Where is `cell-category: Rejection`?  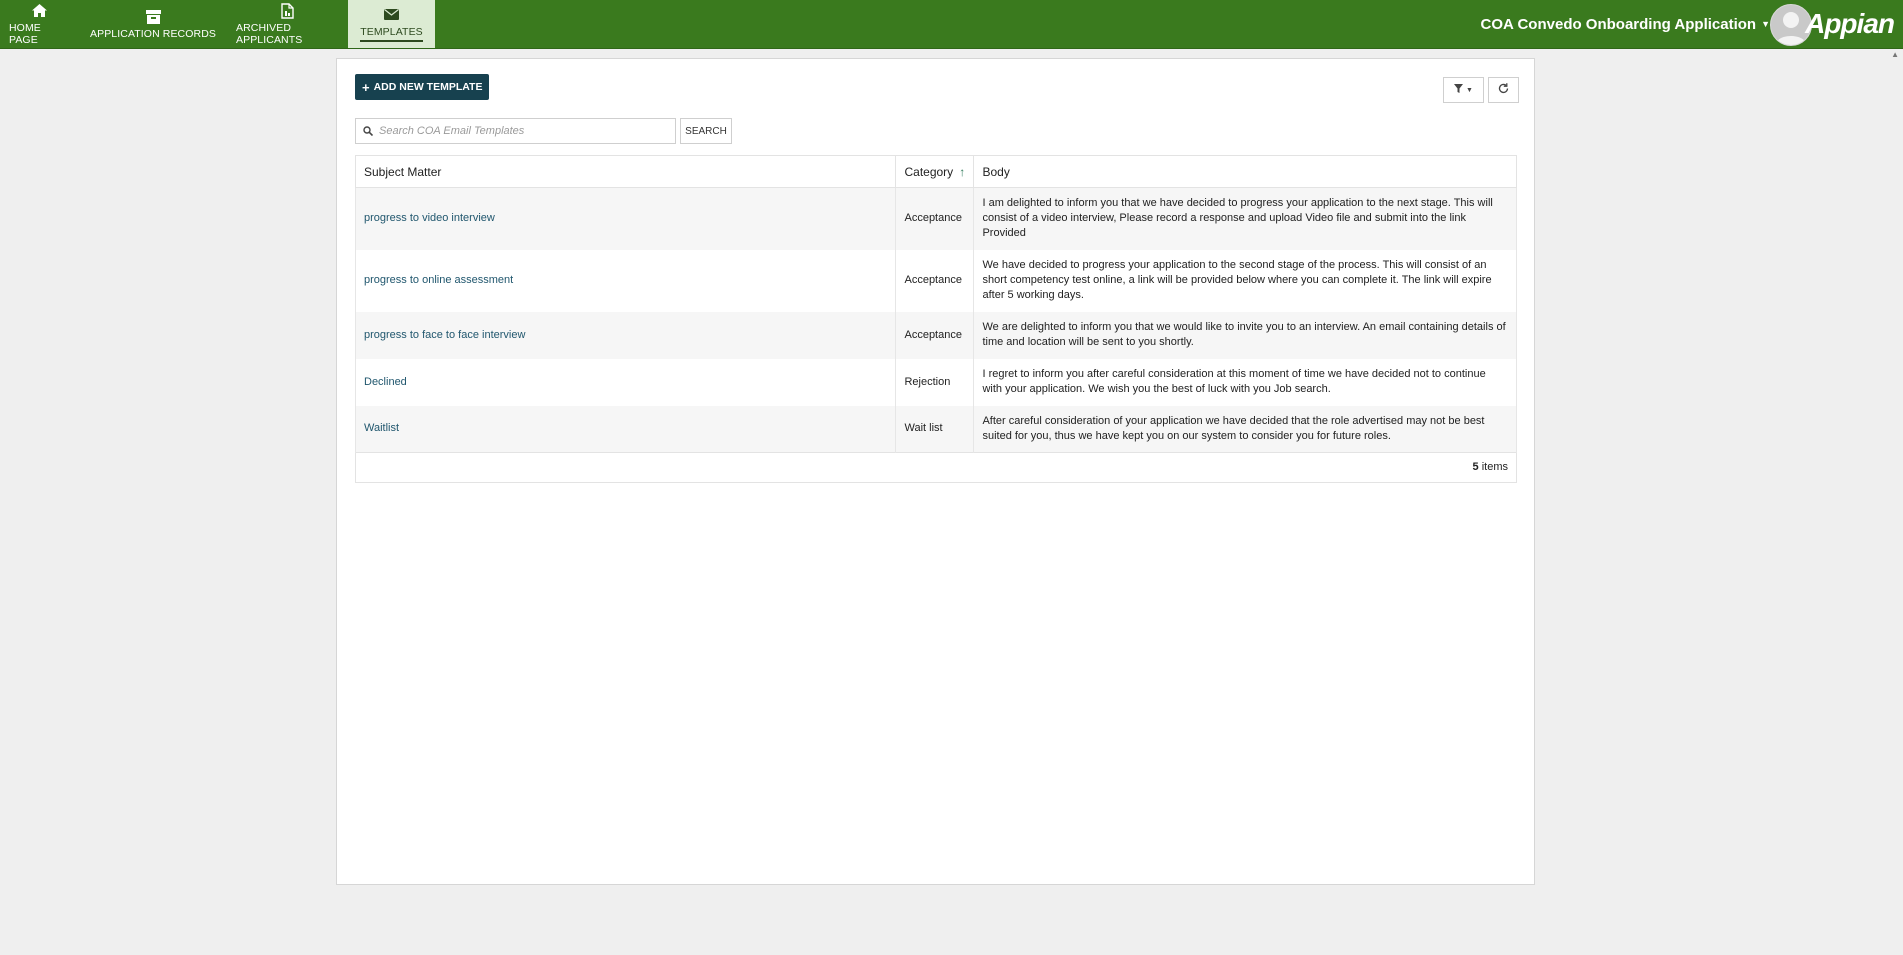 cell-category: Rejection is located at coordinates (935, 382).